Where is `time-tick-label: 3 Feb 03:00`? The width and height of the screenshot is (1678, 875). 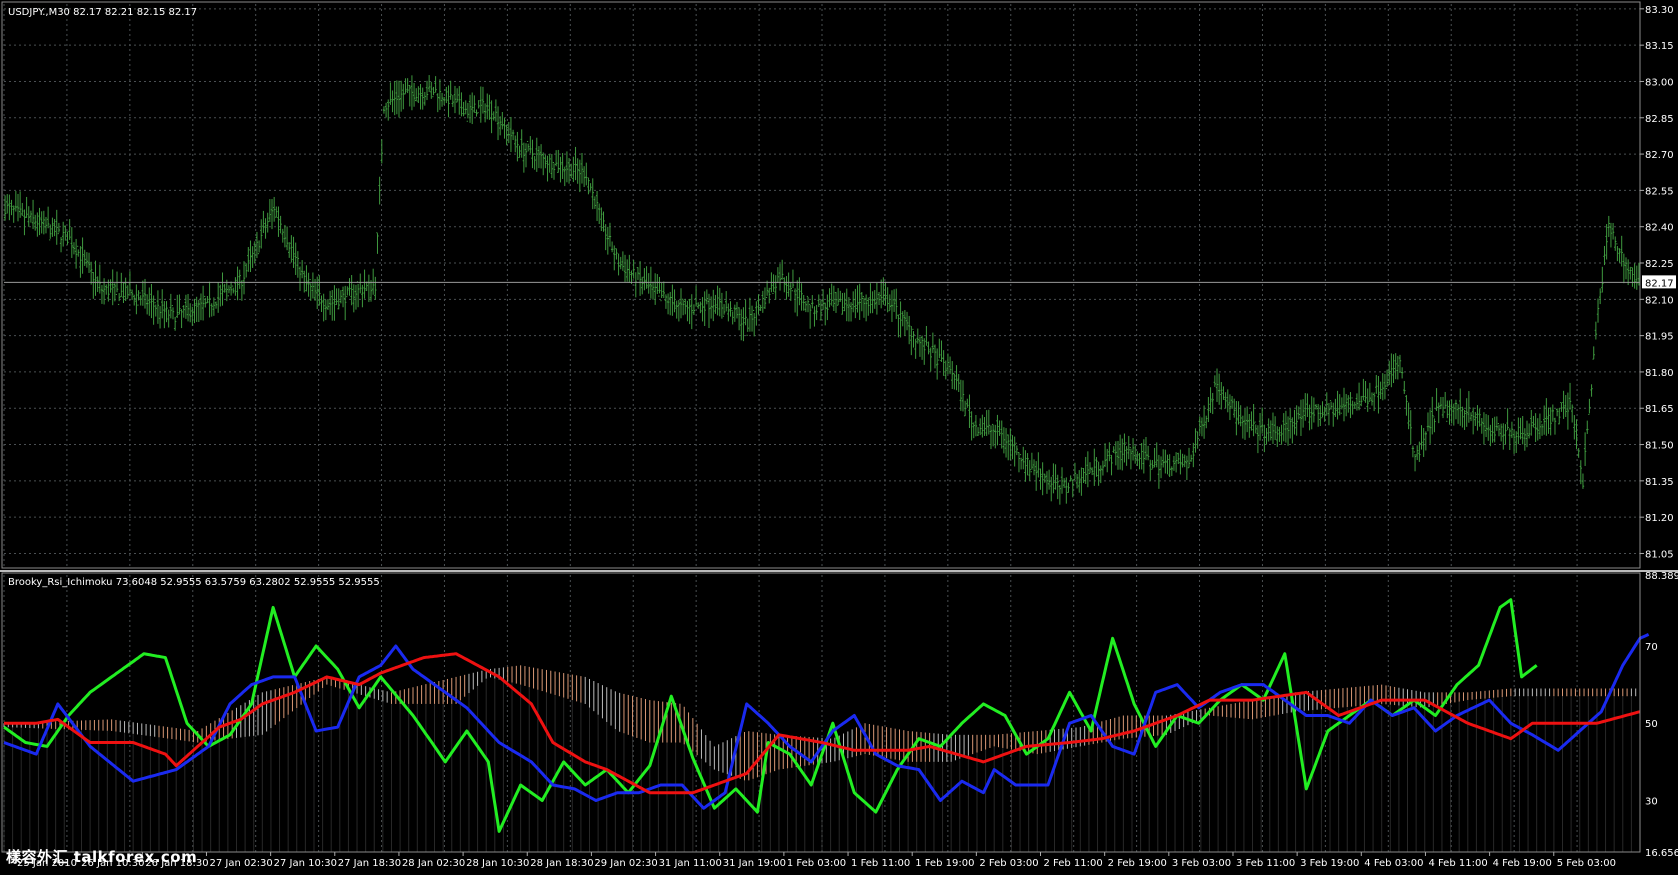 time-tick-label: 3 Feb 03:00 is located at coordinates (1201, 863).